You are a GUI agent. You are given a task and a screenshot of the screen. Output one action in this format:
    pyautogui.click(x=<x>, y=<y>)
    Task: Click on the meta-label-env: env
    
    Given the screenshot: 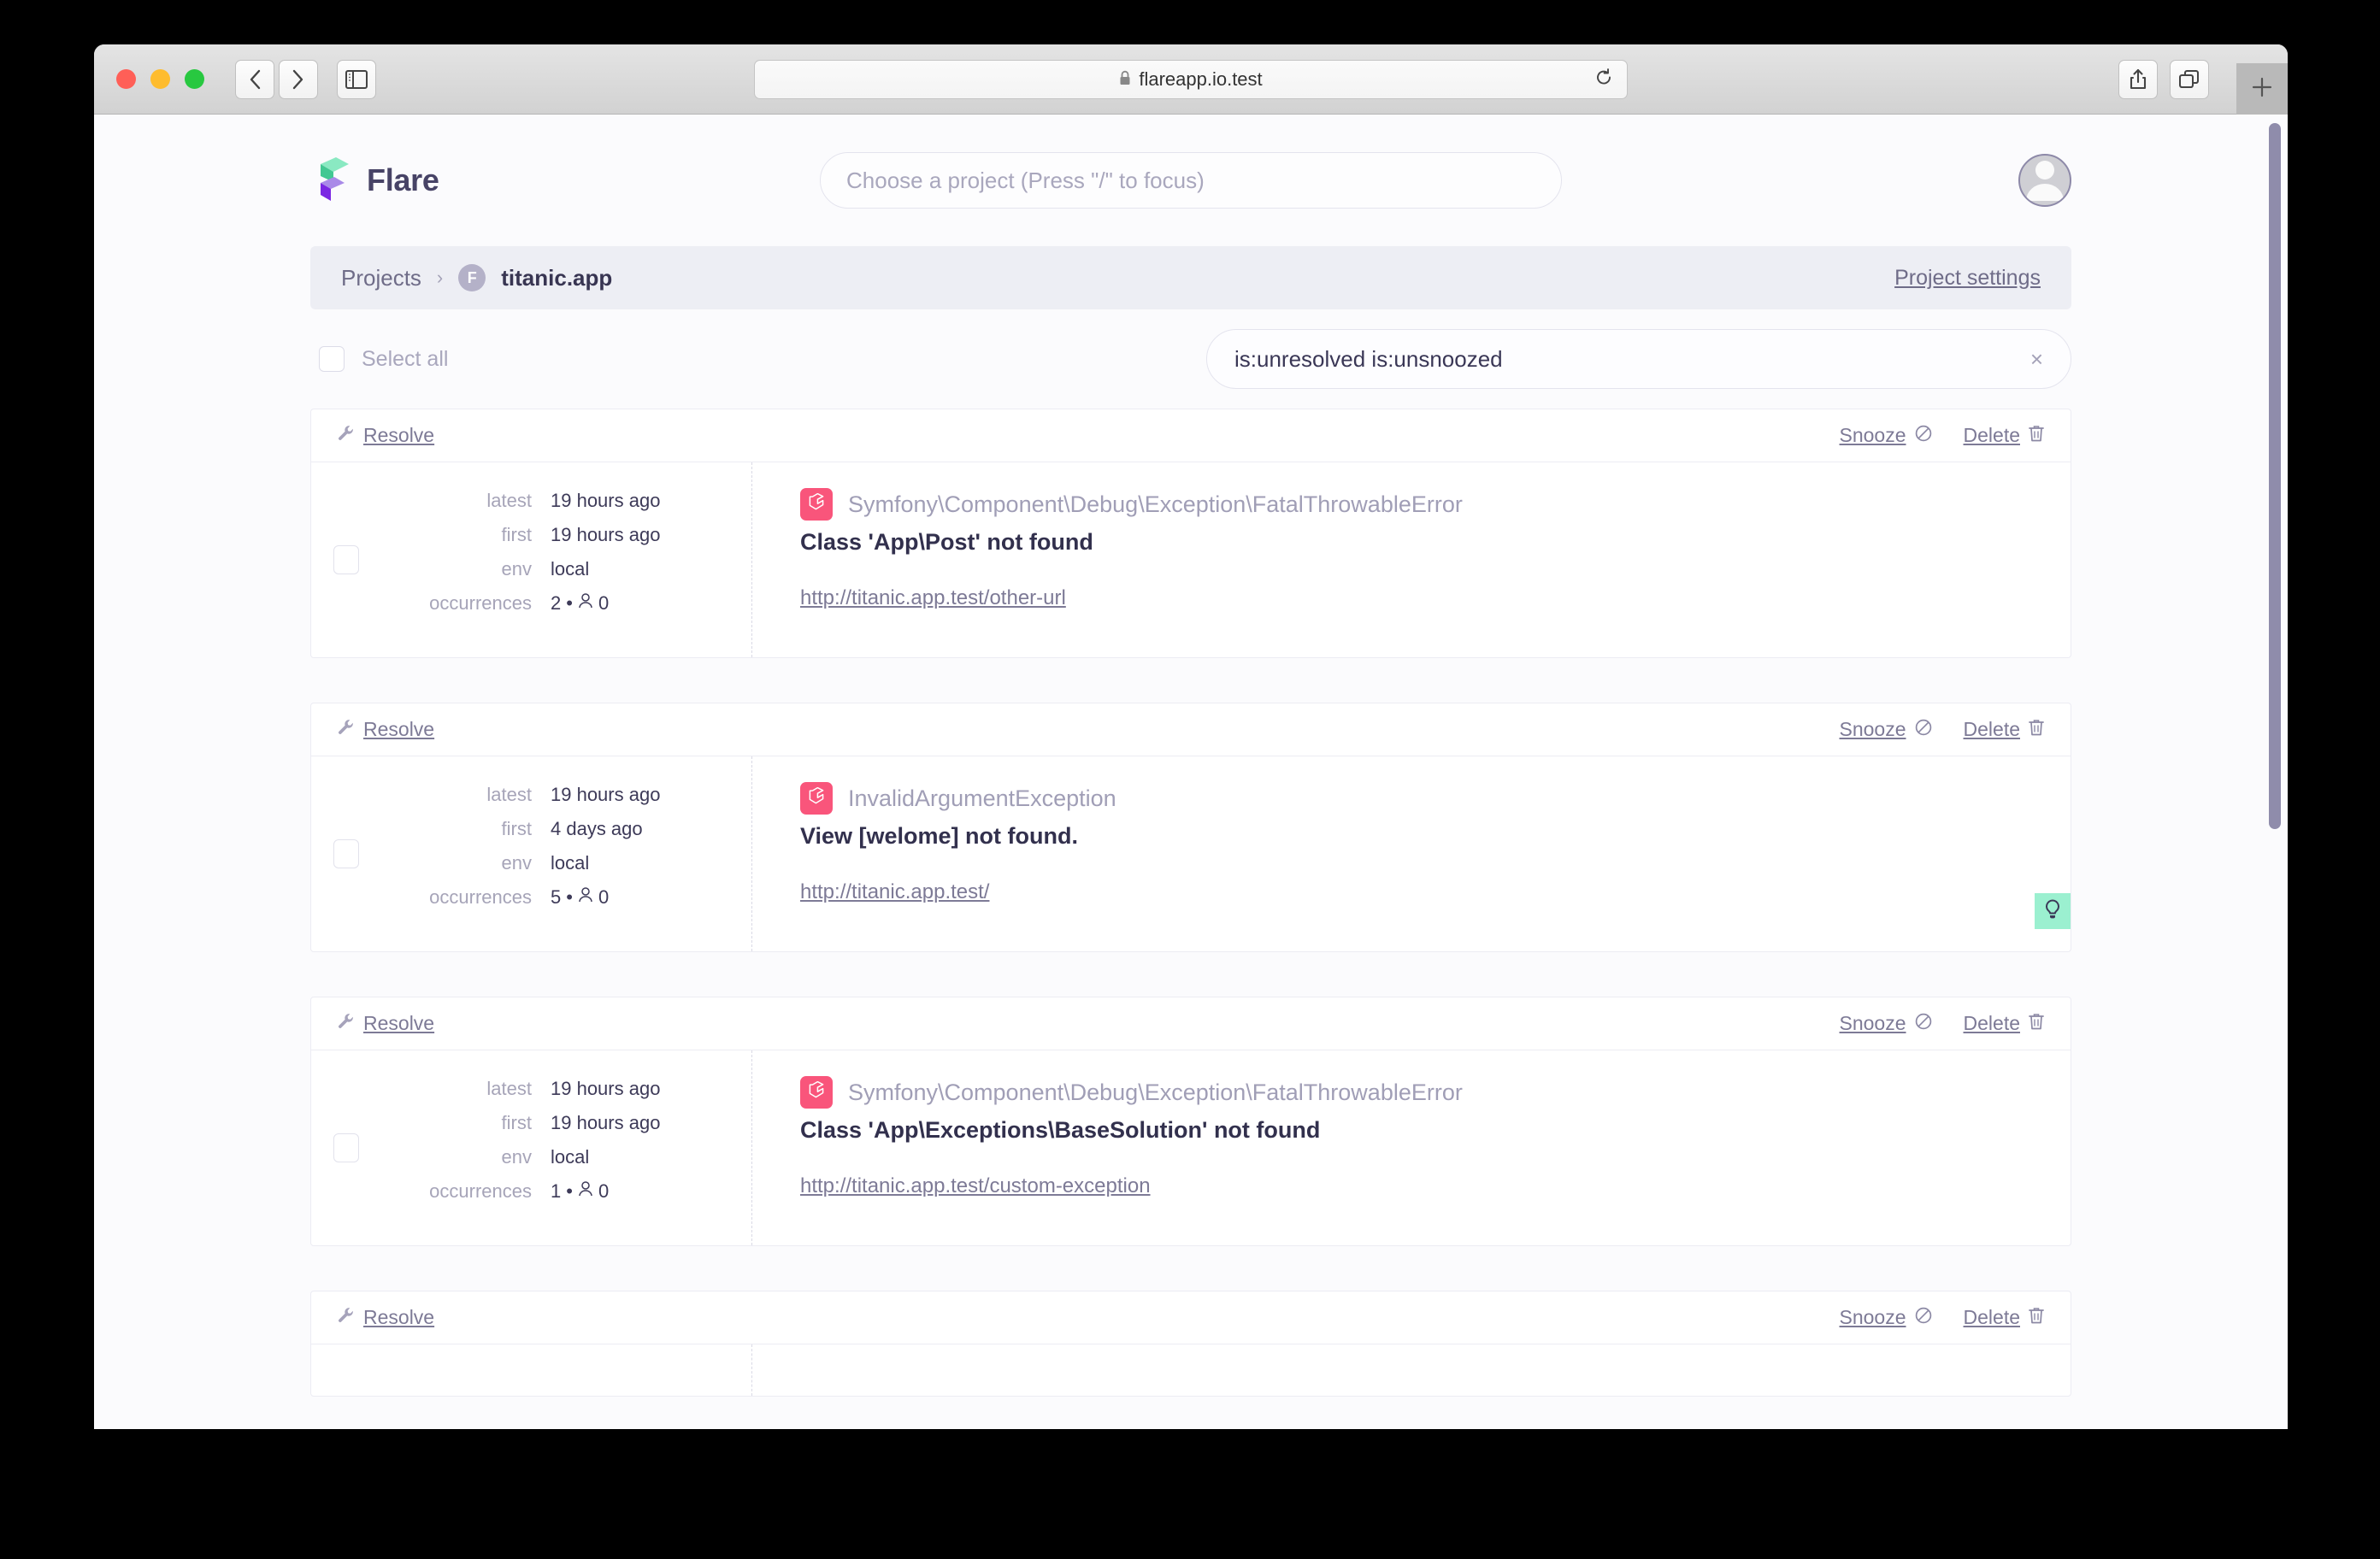 What is the action you would take?
    pyautogui.click(x=517, y=863)
    